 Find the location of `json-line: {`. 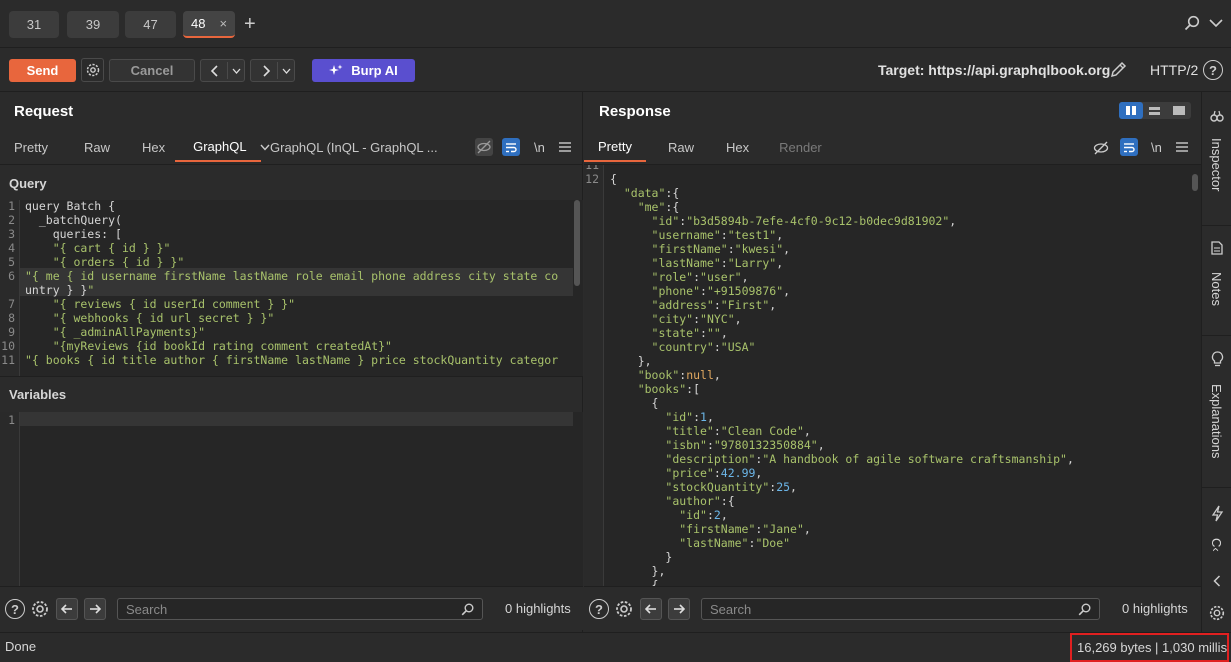

json-line: { is located at coordinates (613, 179).